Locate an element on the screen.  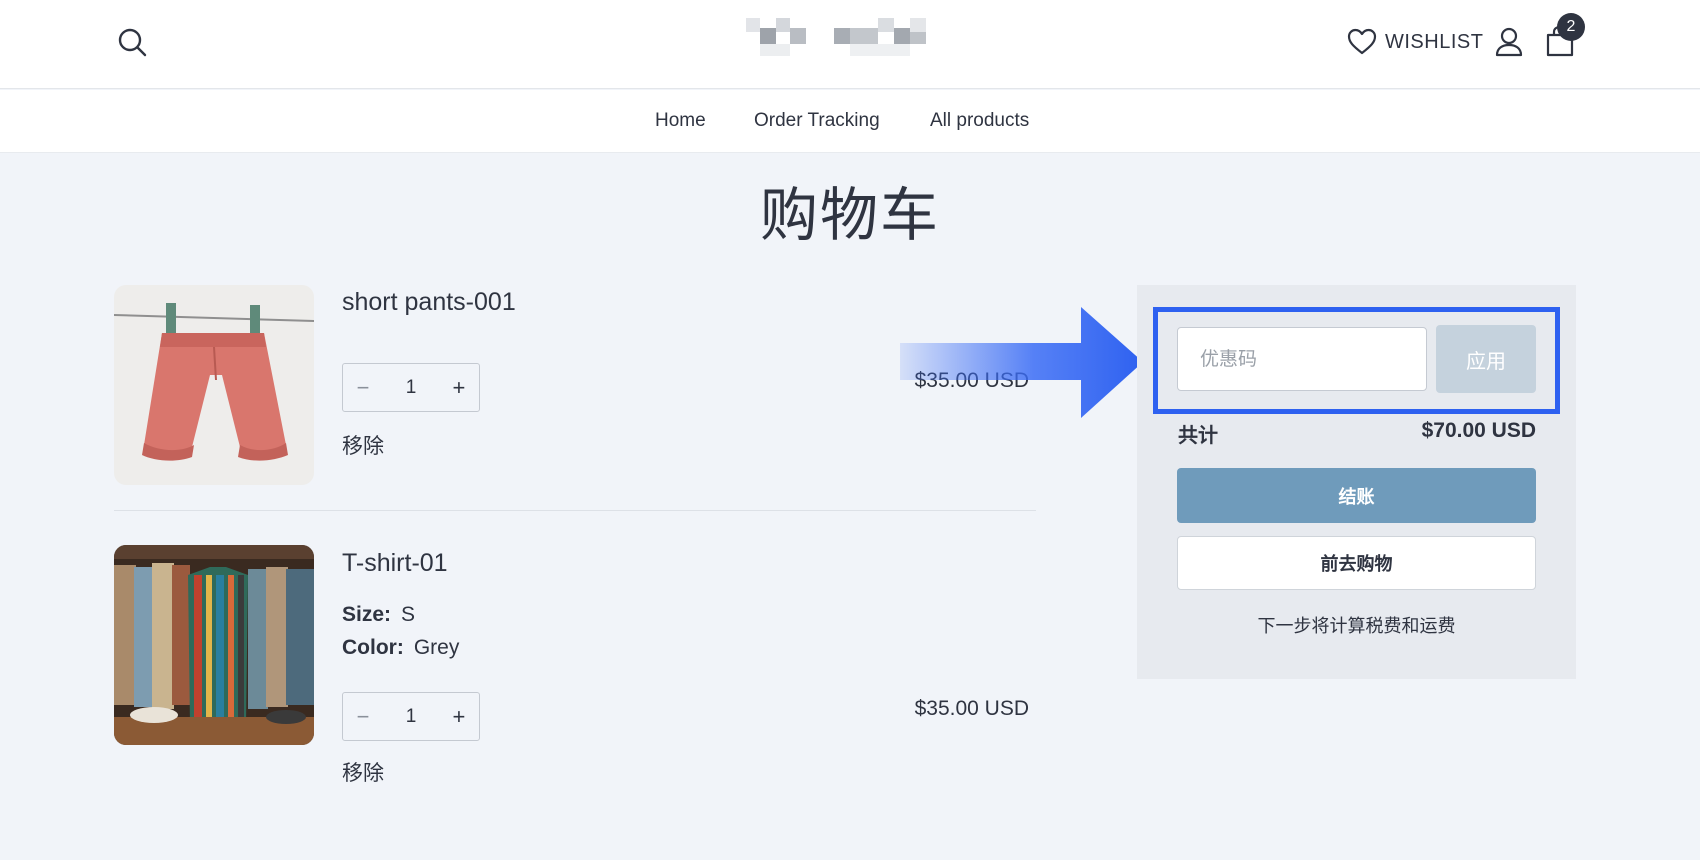
wishlist-label: WISHLIST is located at coordinates (1434, 41).